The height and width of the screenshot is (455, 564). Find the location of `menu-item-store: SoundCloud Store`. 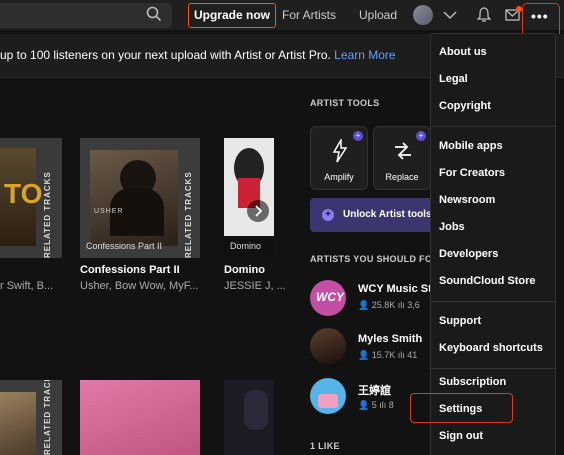

menu-item-store: SoundCloud Store is located at coordinates (487, 281).